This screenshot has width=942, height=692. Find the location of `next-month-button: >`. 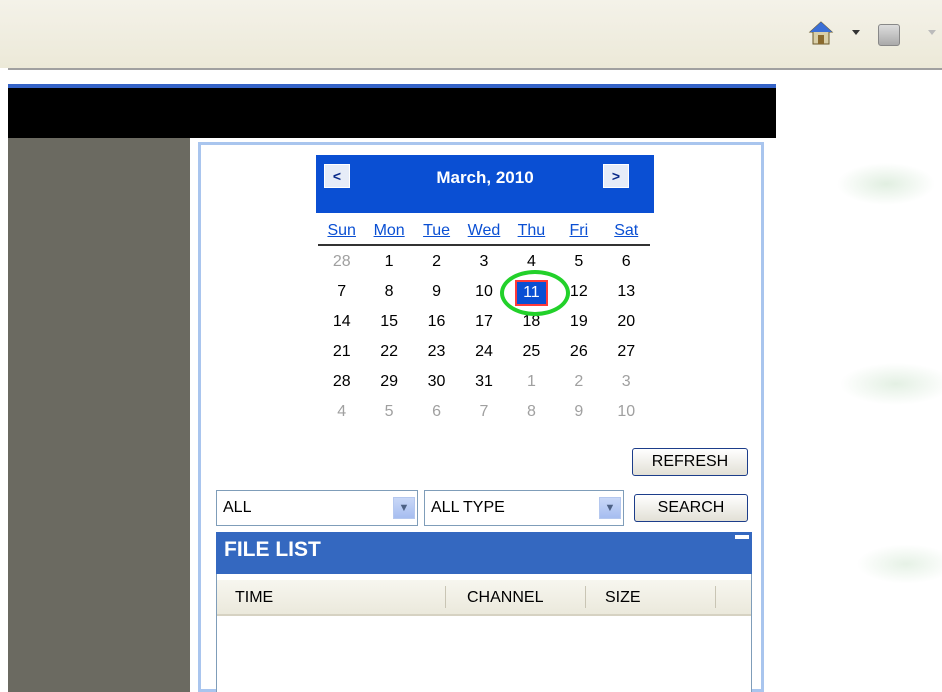

next-month-button: > is located at coordinates (616, 176).